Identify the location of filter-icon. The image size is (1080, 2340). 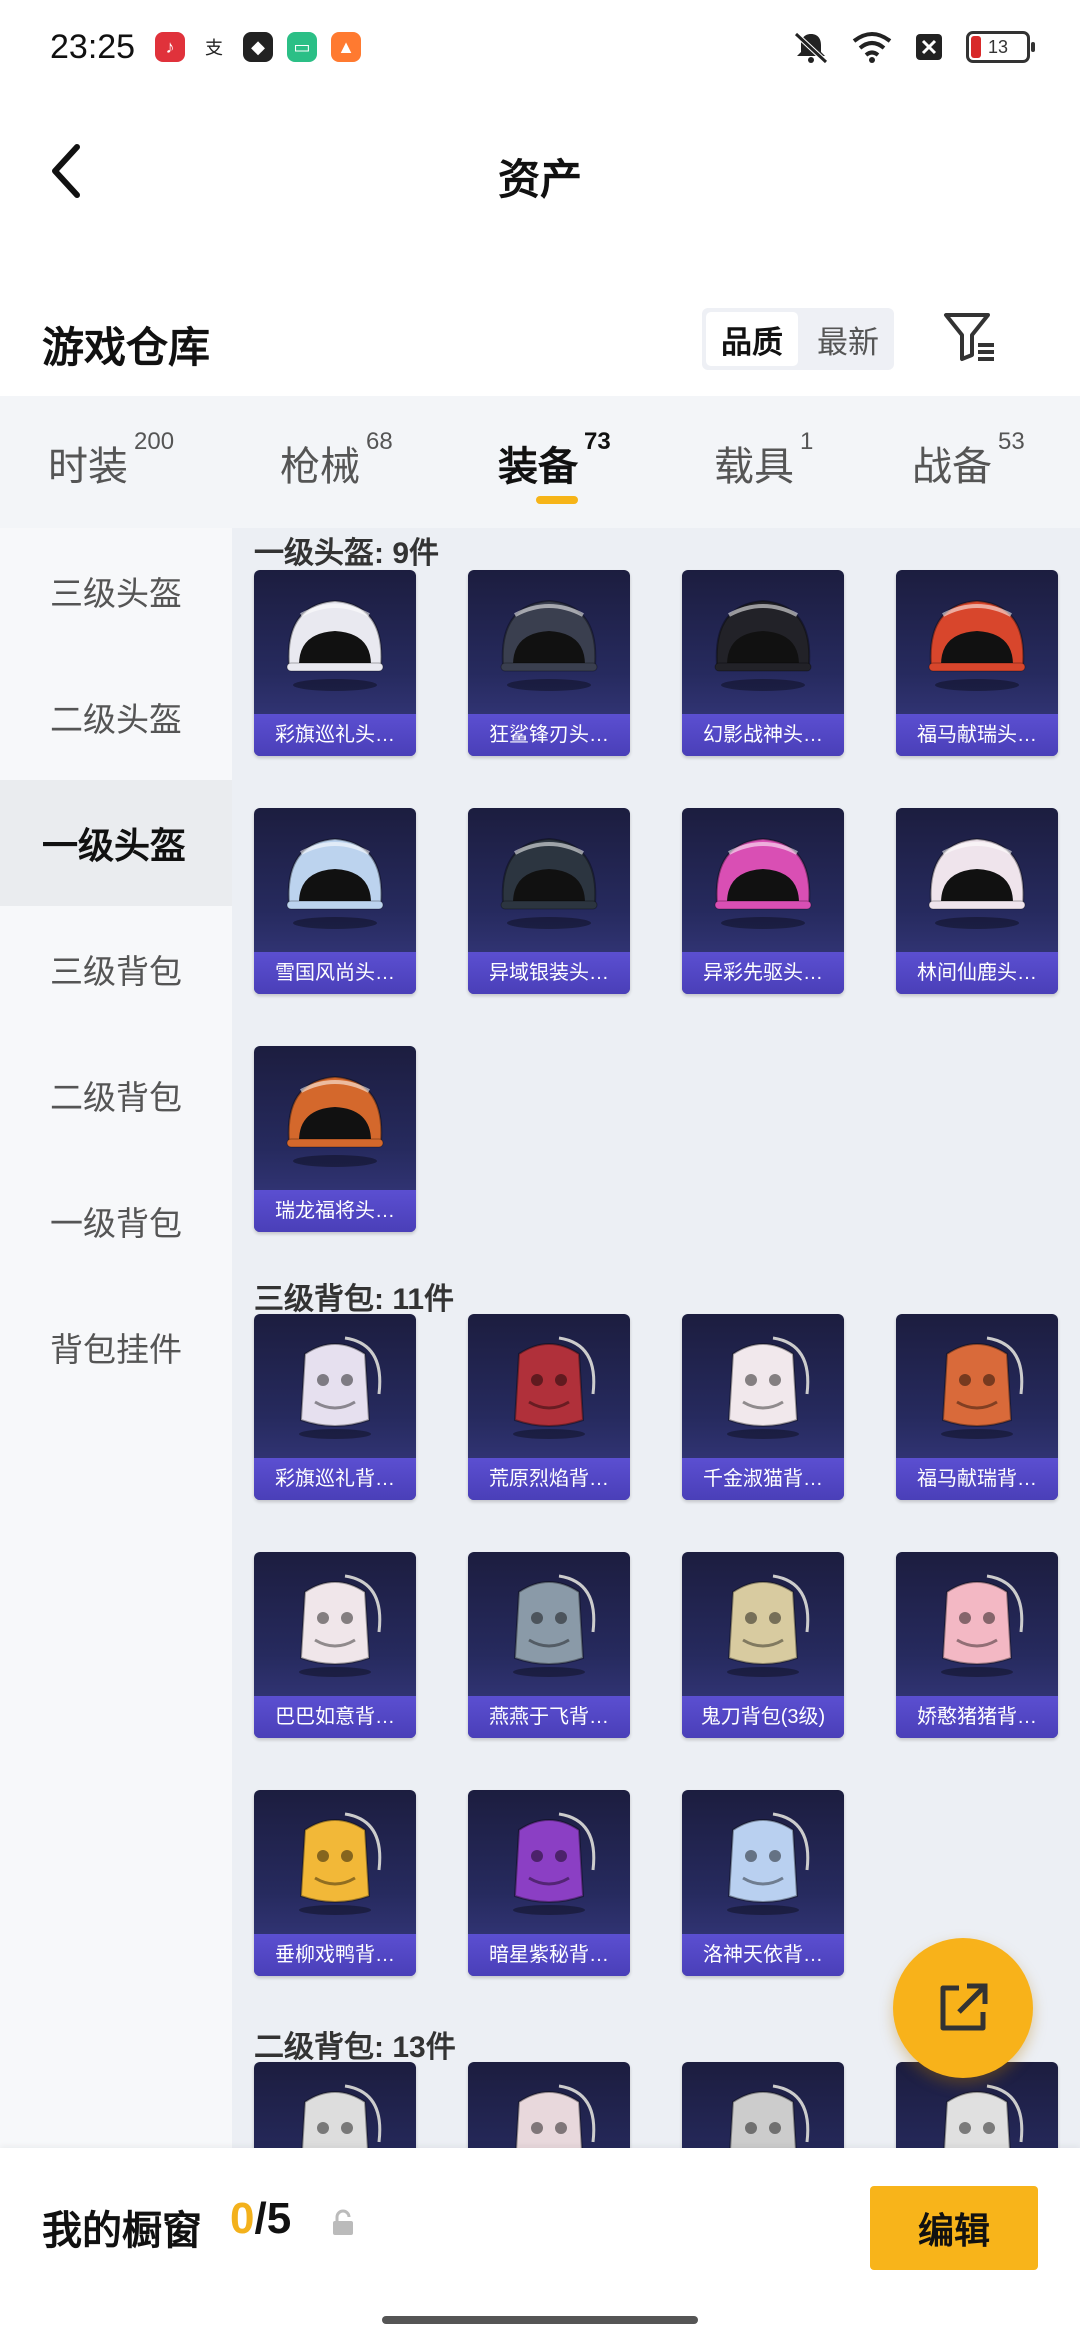
(969, 337).